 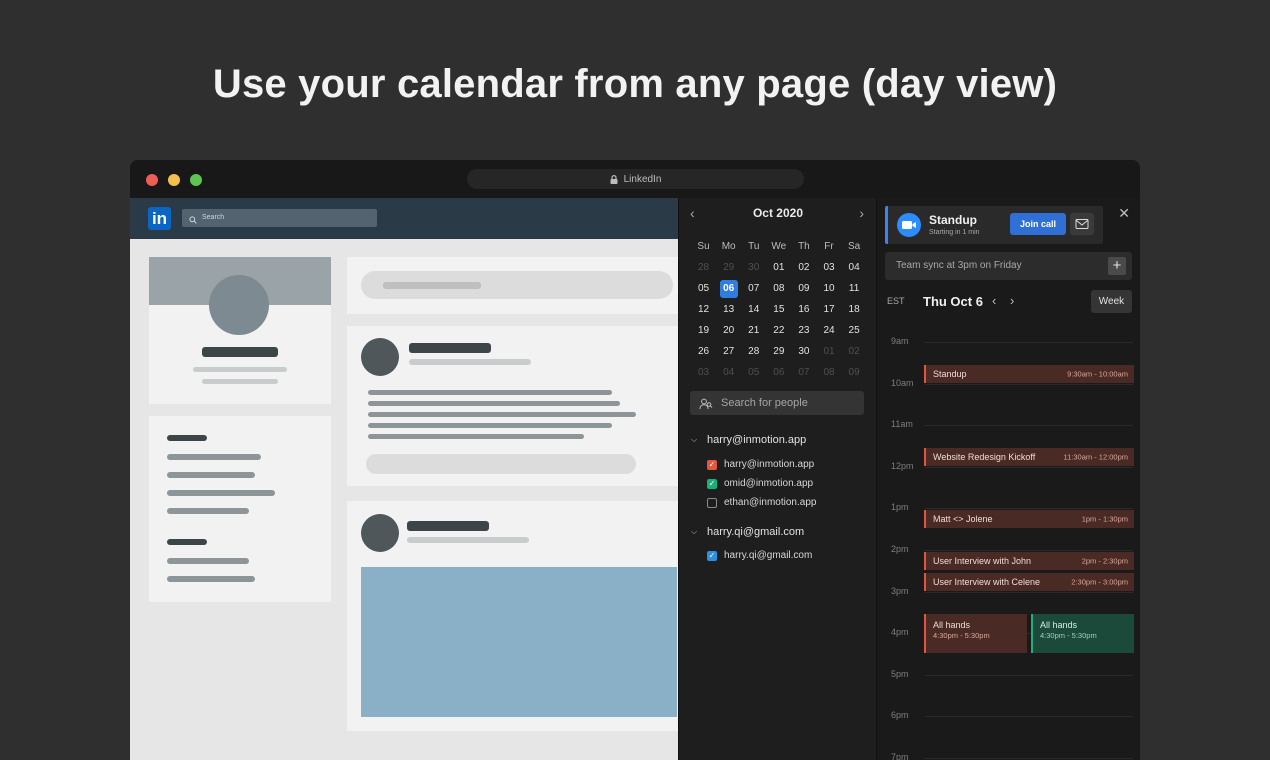 I want to click on checkbox-unchecked-icon, so click(x=712, y=502).